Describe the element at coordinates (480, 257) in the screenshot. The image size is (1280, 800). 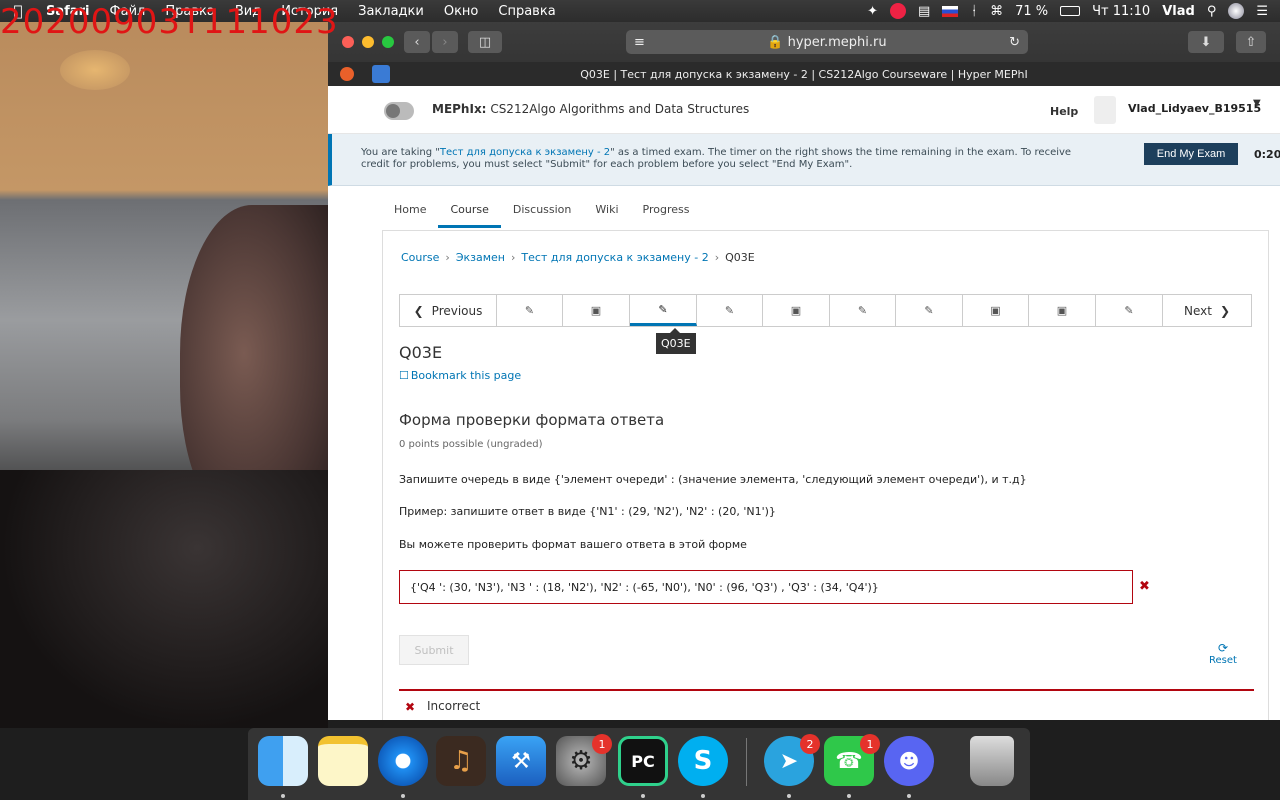
I see `breadcrumb-section: Экзамен` at that location.